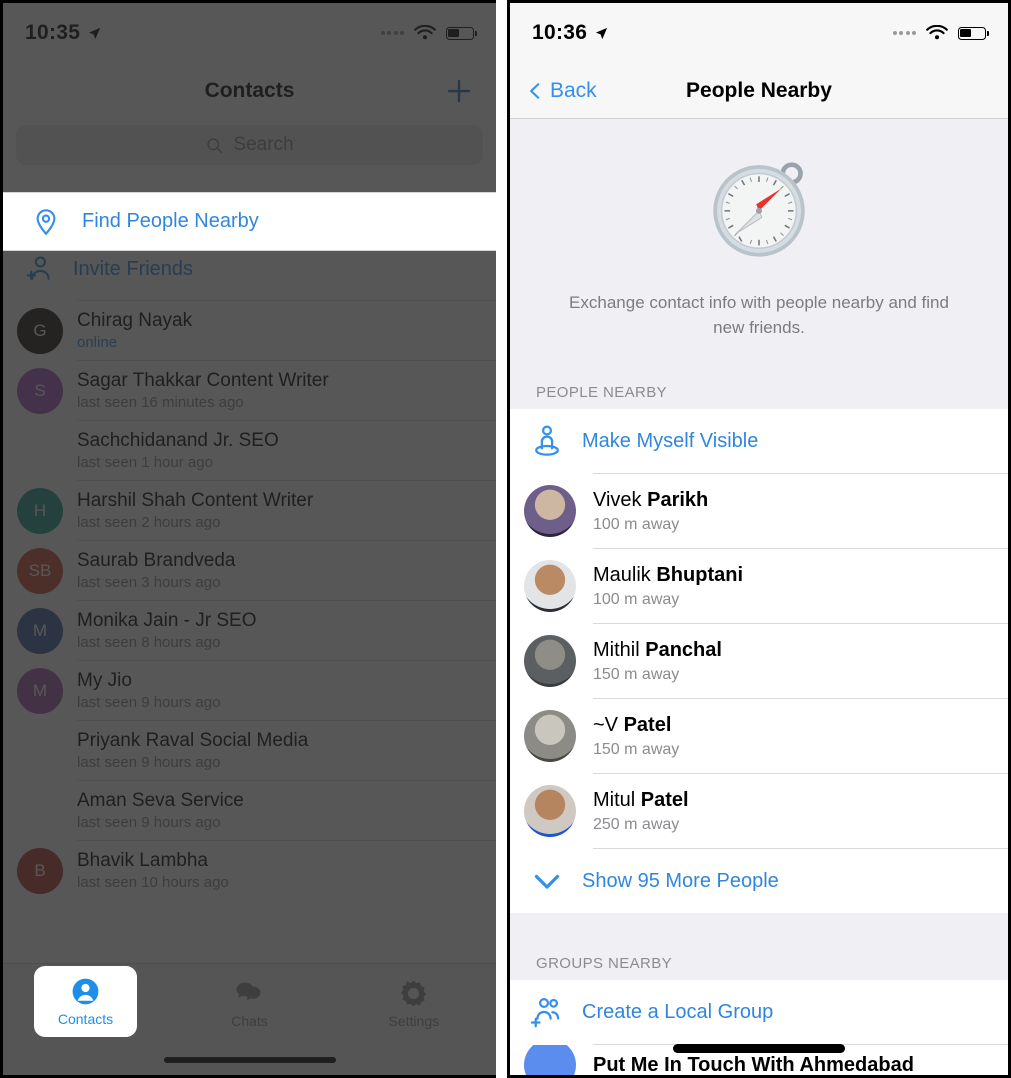 The height and width of the screenshot is (1078, 1011). I want to click on contact-row: SB Saurab Brandveda last seen 3 hours ago, so click(249, 570).